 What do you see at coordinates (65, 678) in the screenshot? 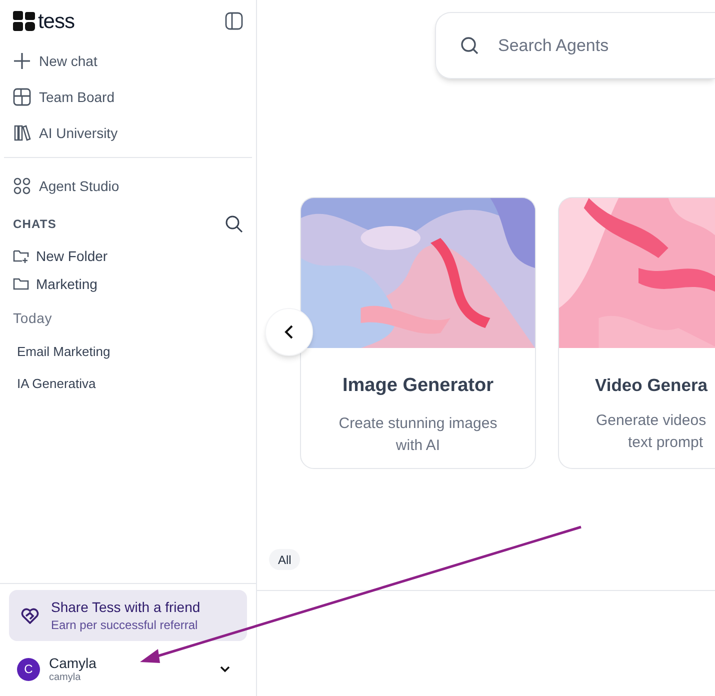
I see `user-email: camyla` at bounding box center [65, 678].